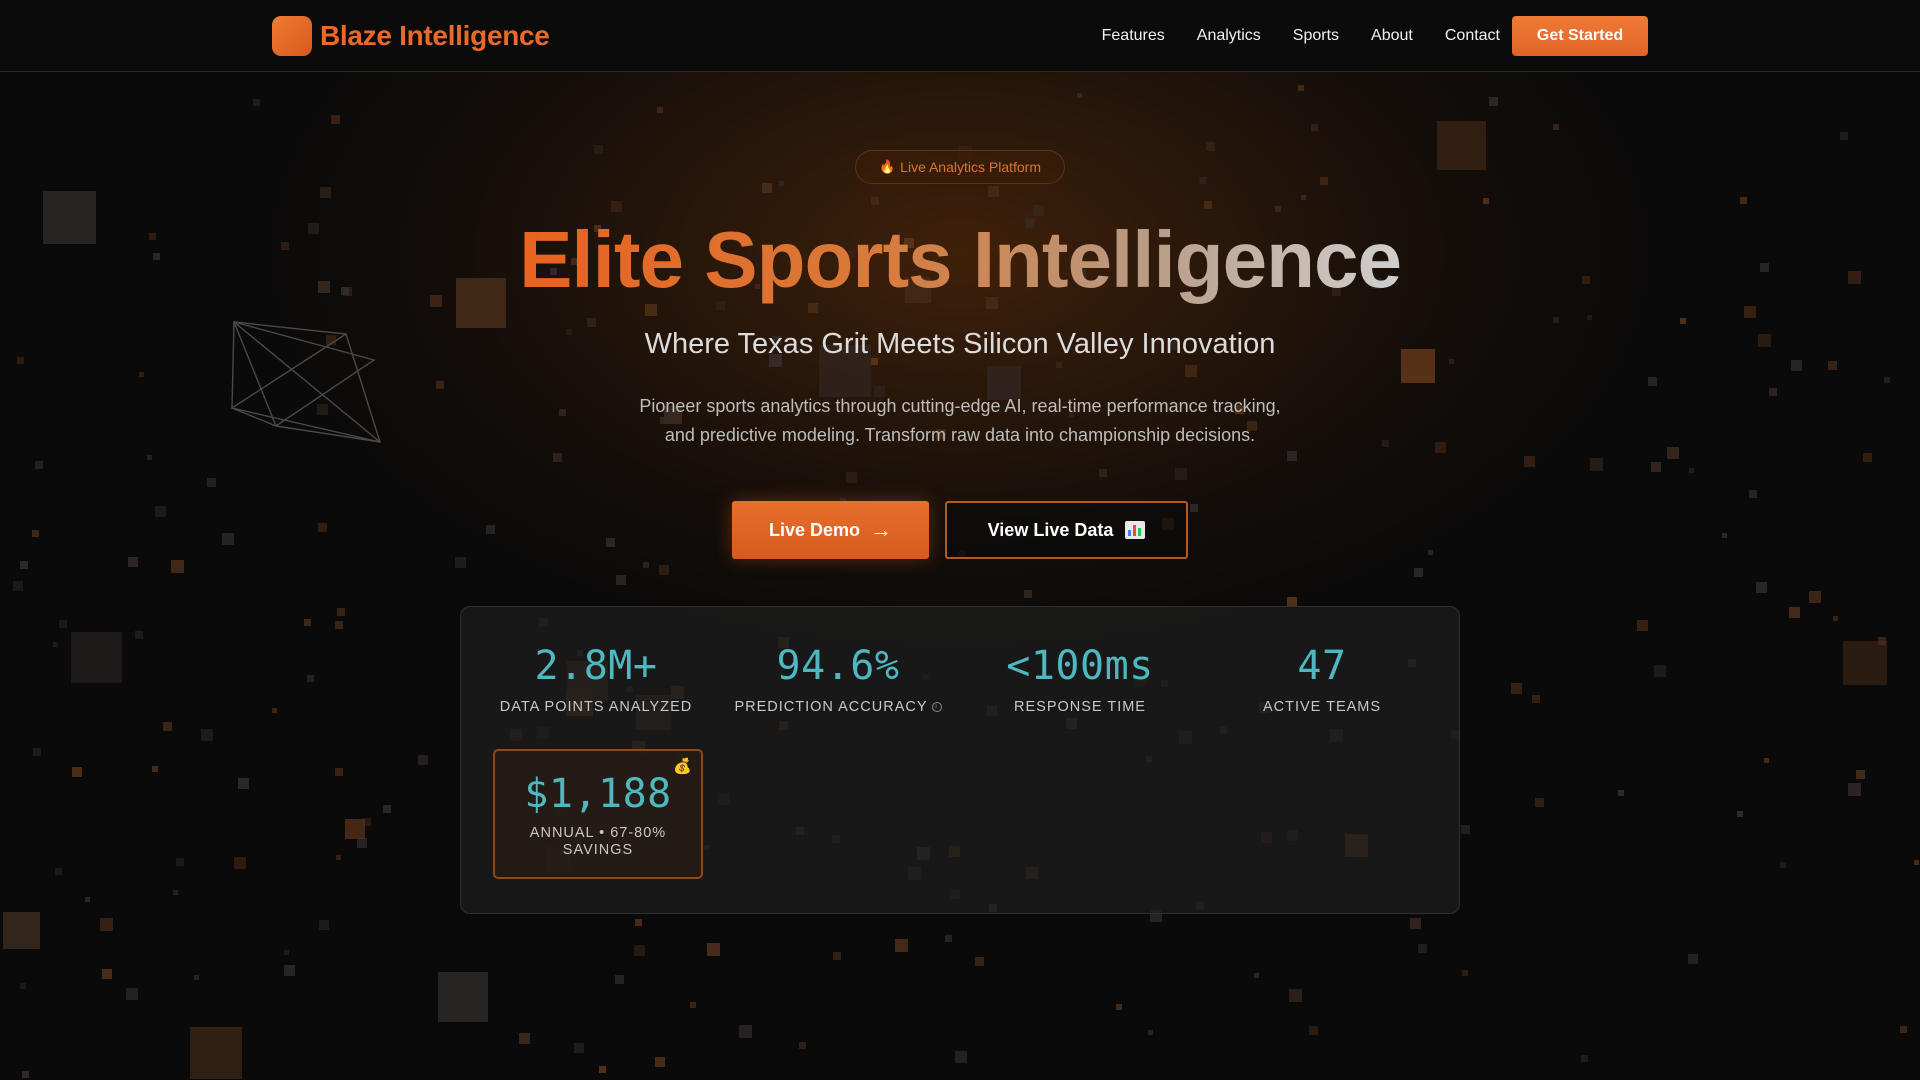  Describe the element at coordinates (1285, 36) in the screenshot. I see `nav-links: Features Analytics Sports About Contact` at that location.